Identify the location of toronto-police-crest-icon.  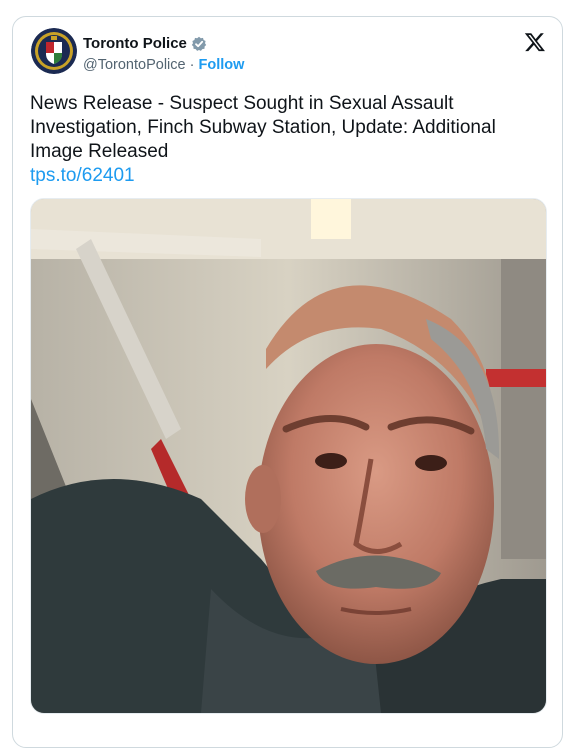
(54, 51).